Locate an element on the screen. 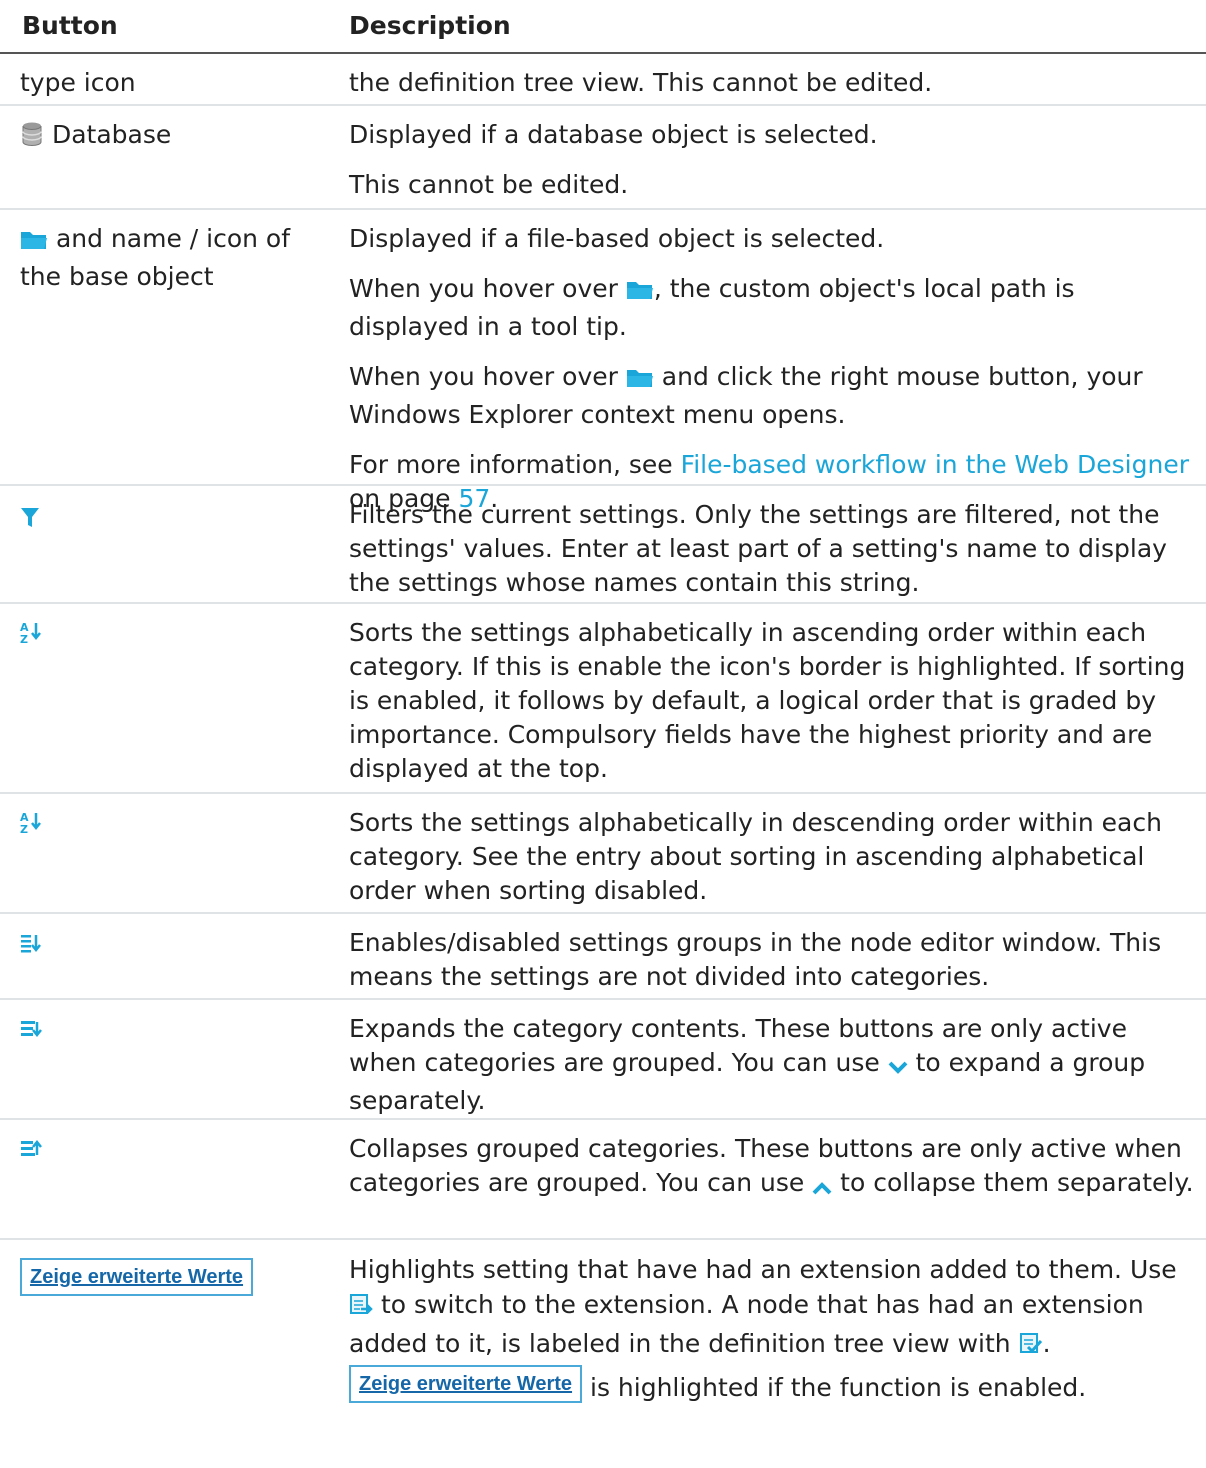 Image resolution: width=1206 pixels, height=1468 pixels. collapse-all-icon is located at coordinates (31, 1153).